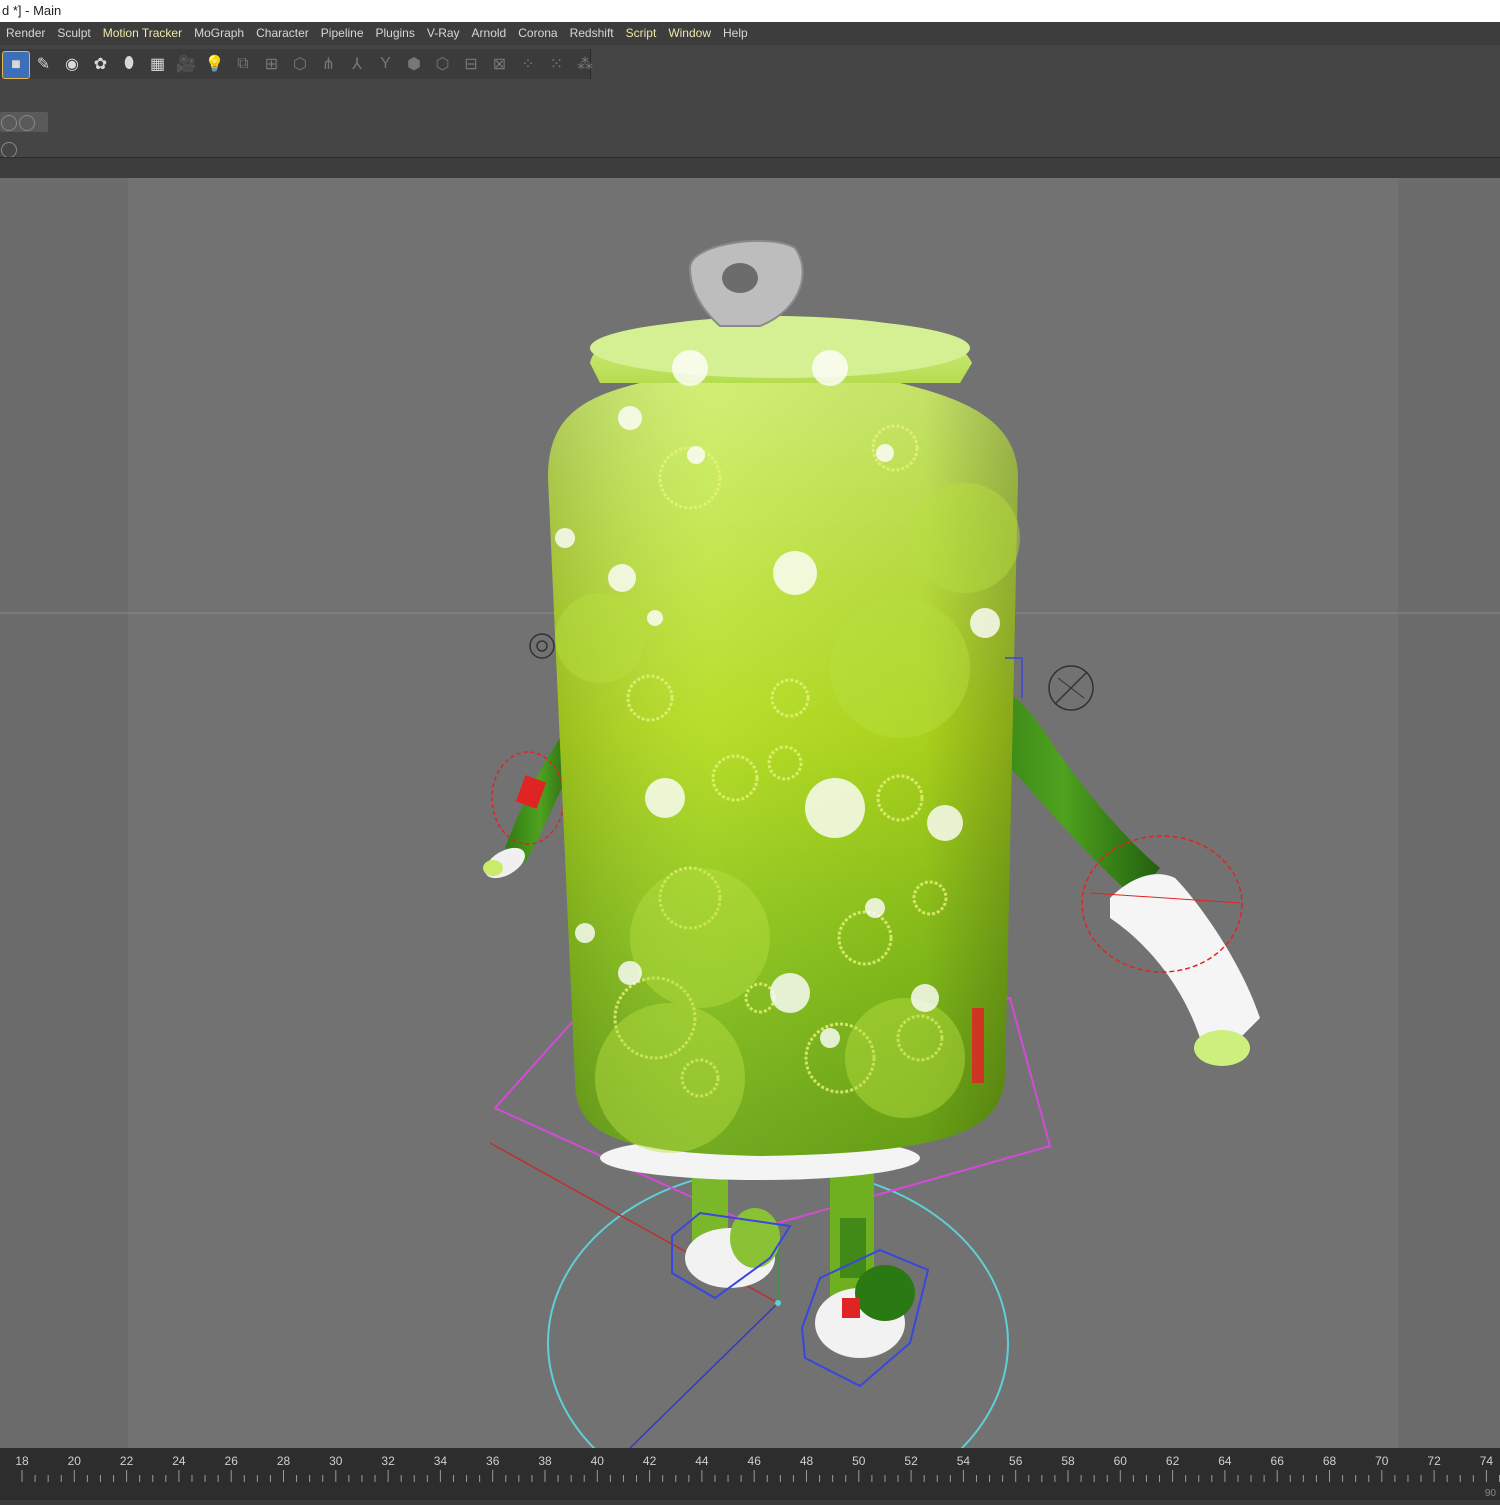 Image resolution: width=1500 pixels, height=1505 pixels. What do you see at coordinates (219, 33) in the screenshot?
I see `menu-mograph: MoGraph` at bounding box center [219, 33].